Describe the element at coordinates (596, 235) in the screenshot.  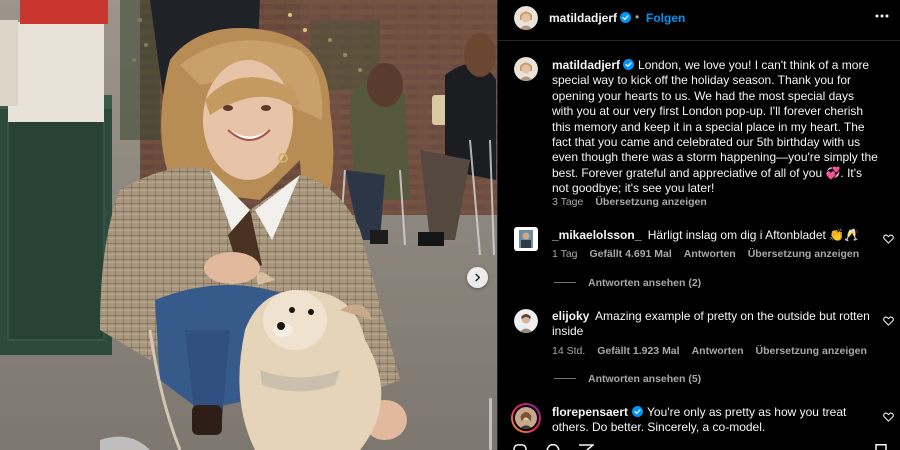
I see `comment-username: _mikaelolsson_` at that location.